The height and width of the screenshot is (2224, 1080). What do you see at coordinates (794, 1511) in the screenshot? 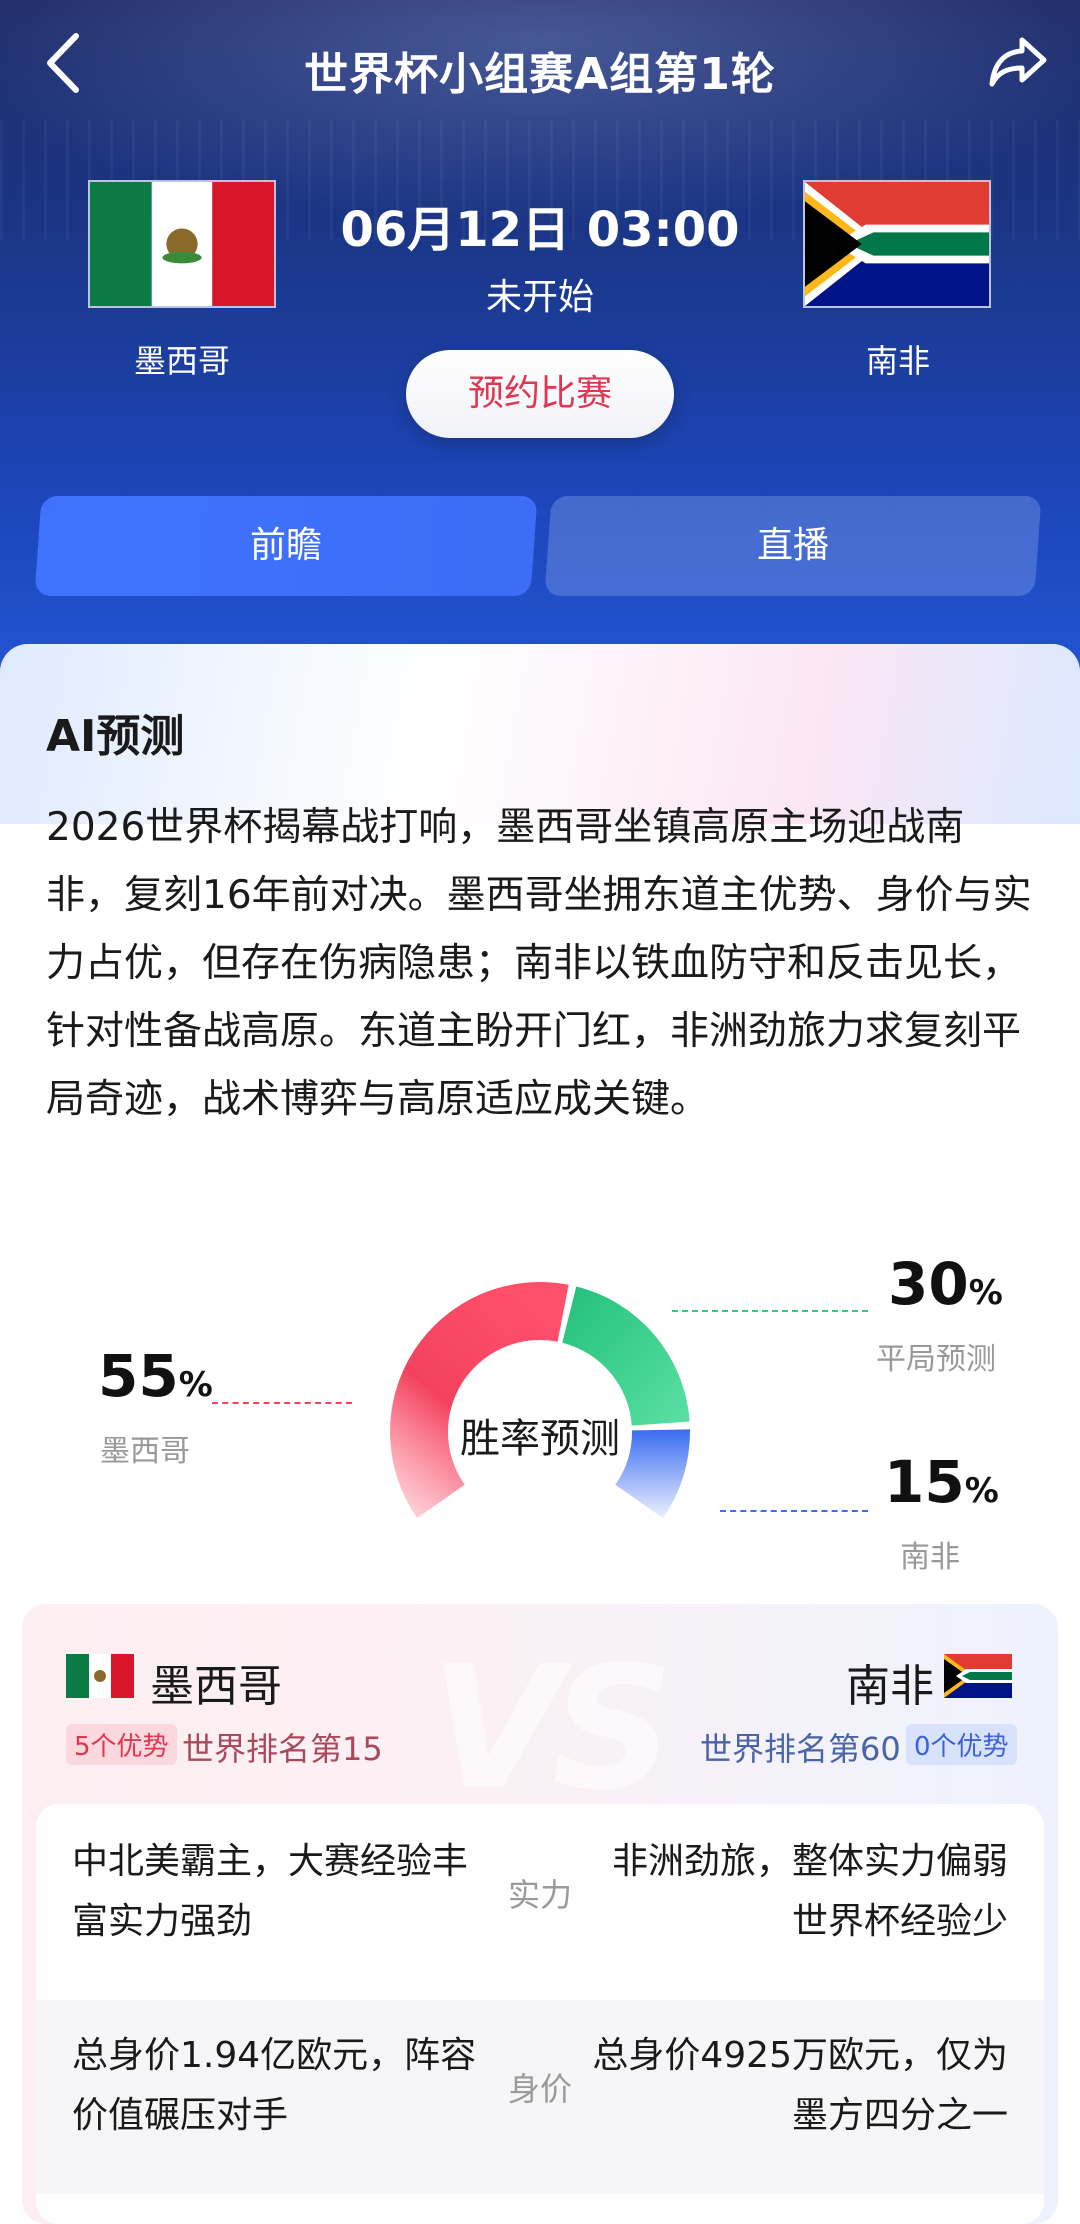
I see `away-leader-line` at bounding box center [794, 1511].